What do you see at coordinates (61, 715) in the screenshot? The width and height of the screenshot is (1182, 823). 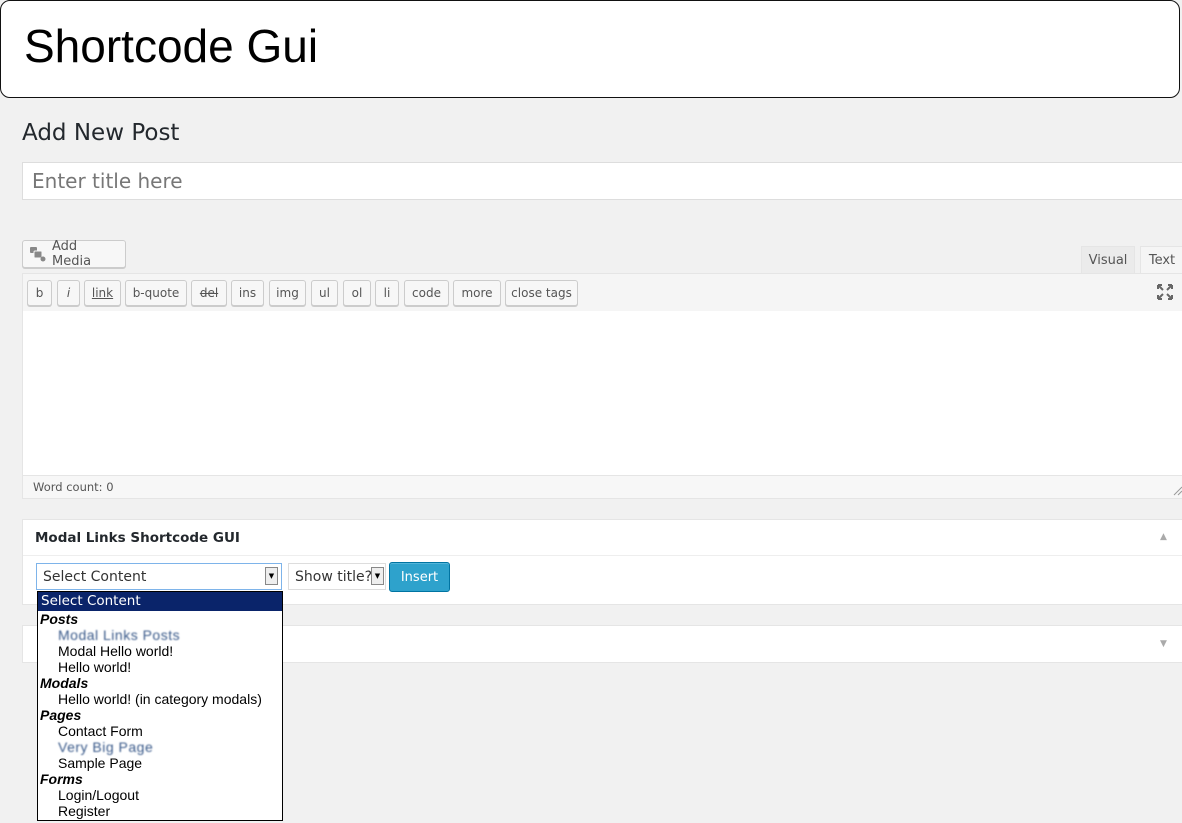 I see `dropdown-group-pages: Pages` at bounding box center [61, 715].